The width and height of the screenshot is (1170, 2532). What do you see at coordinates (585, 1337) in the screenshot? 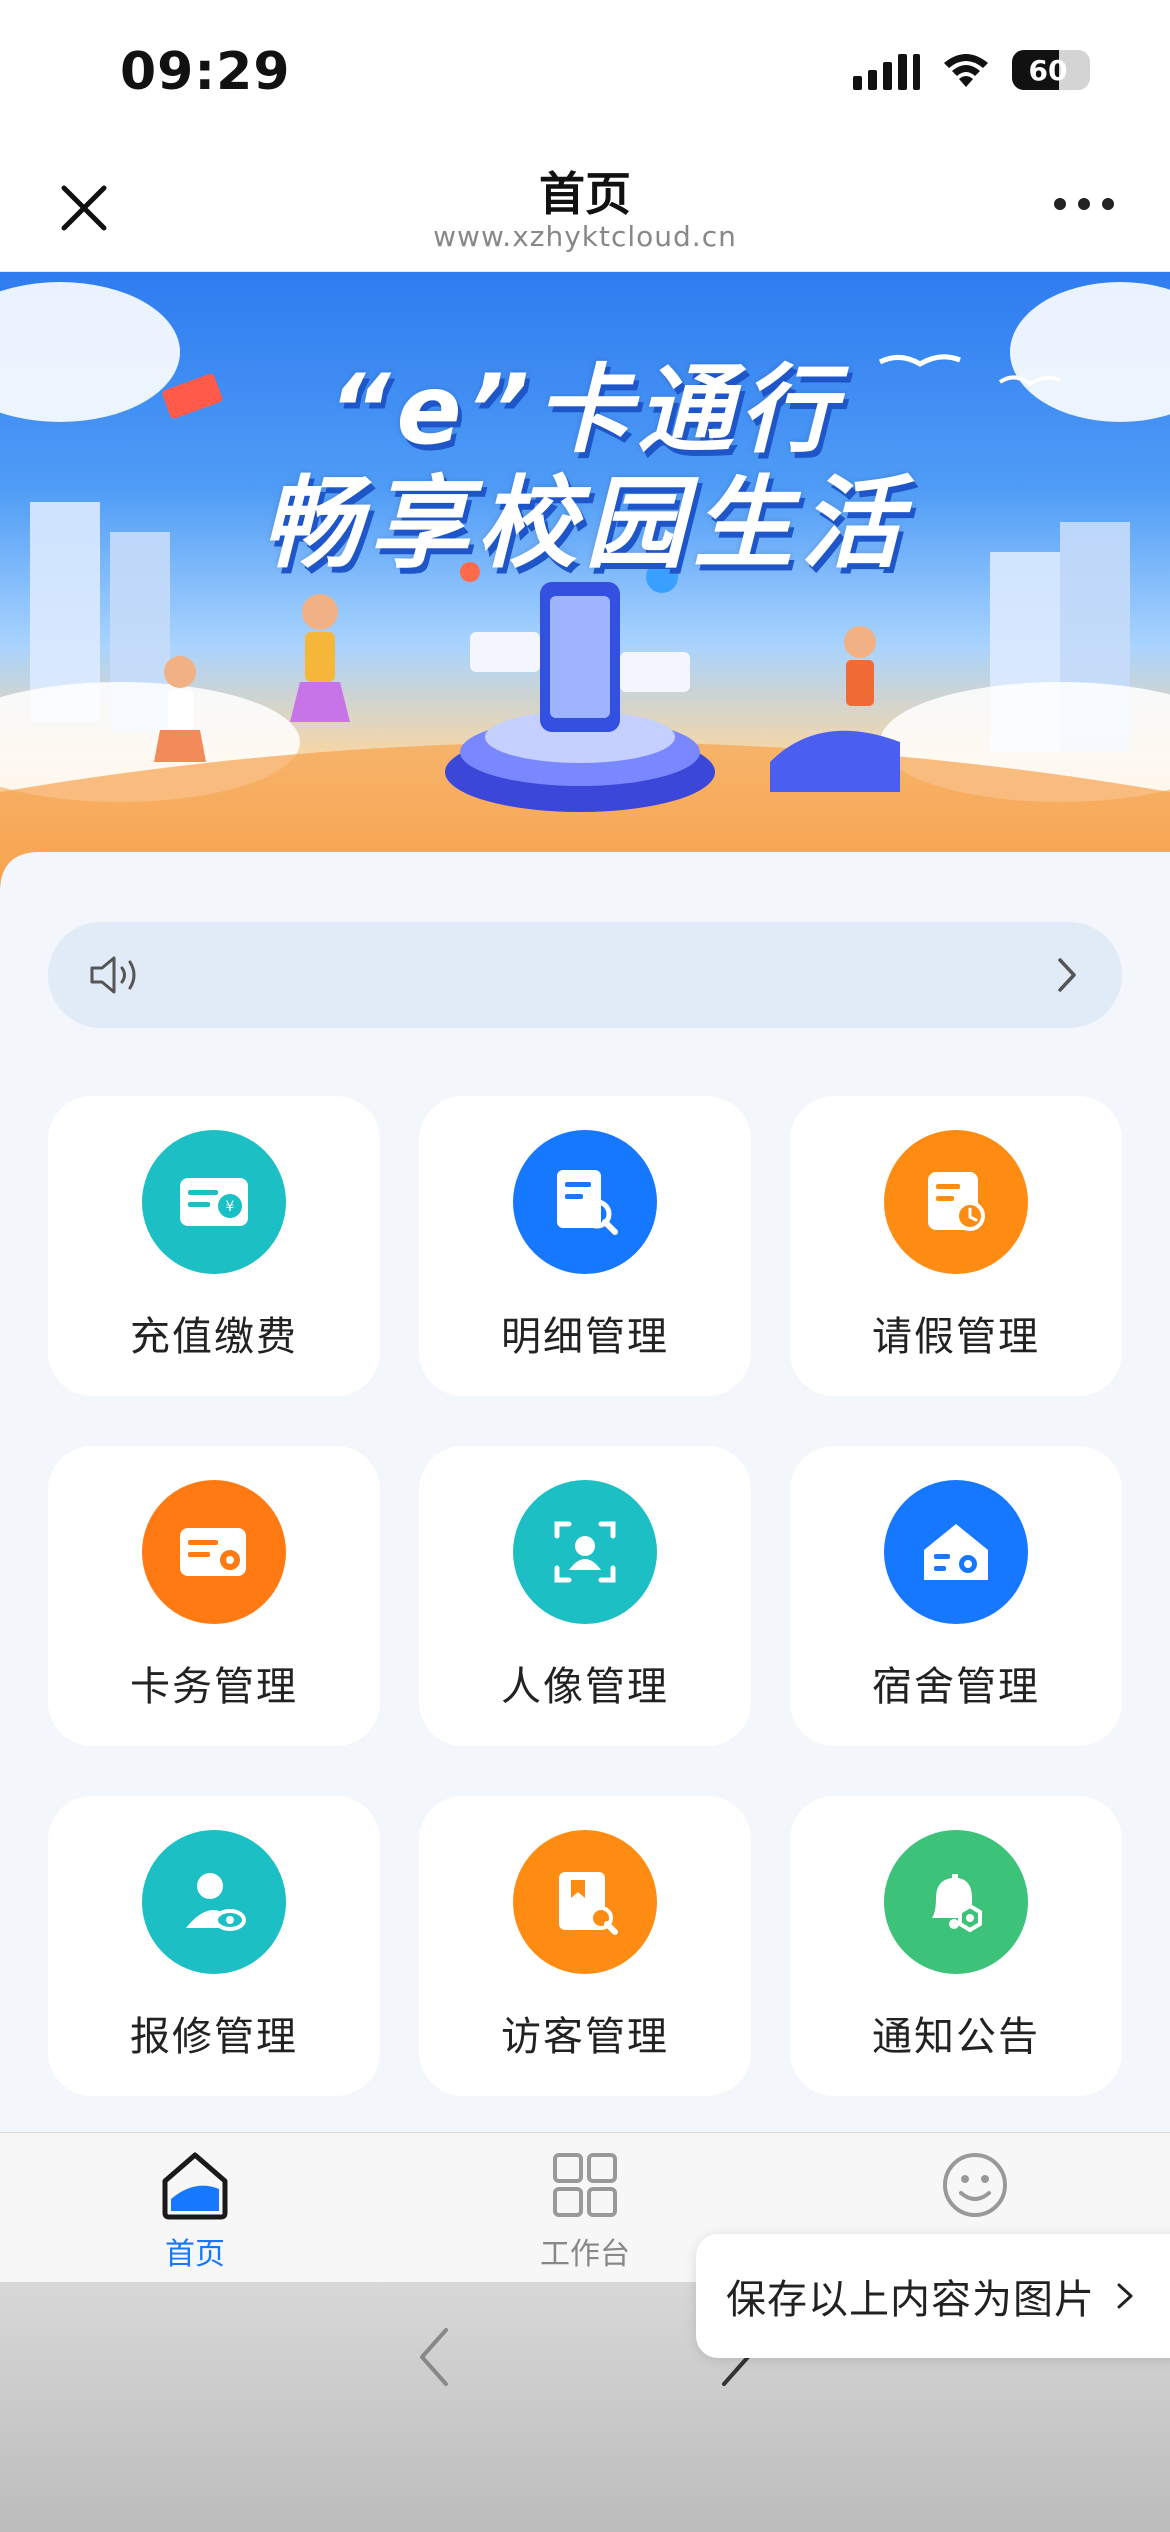
I see `tile-label: 明细管理` at bounding box center [585, 1337].